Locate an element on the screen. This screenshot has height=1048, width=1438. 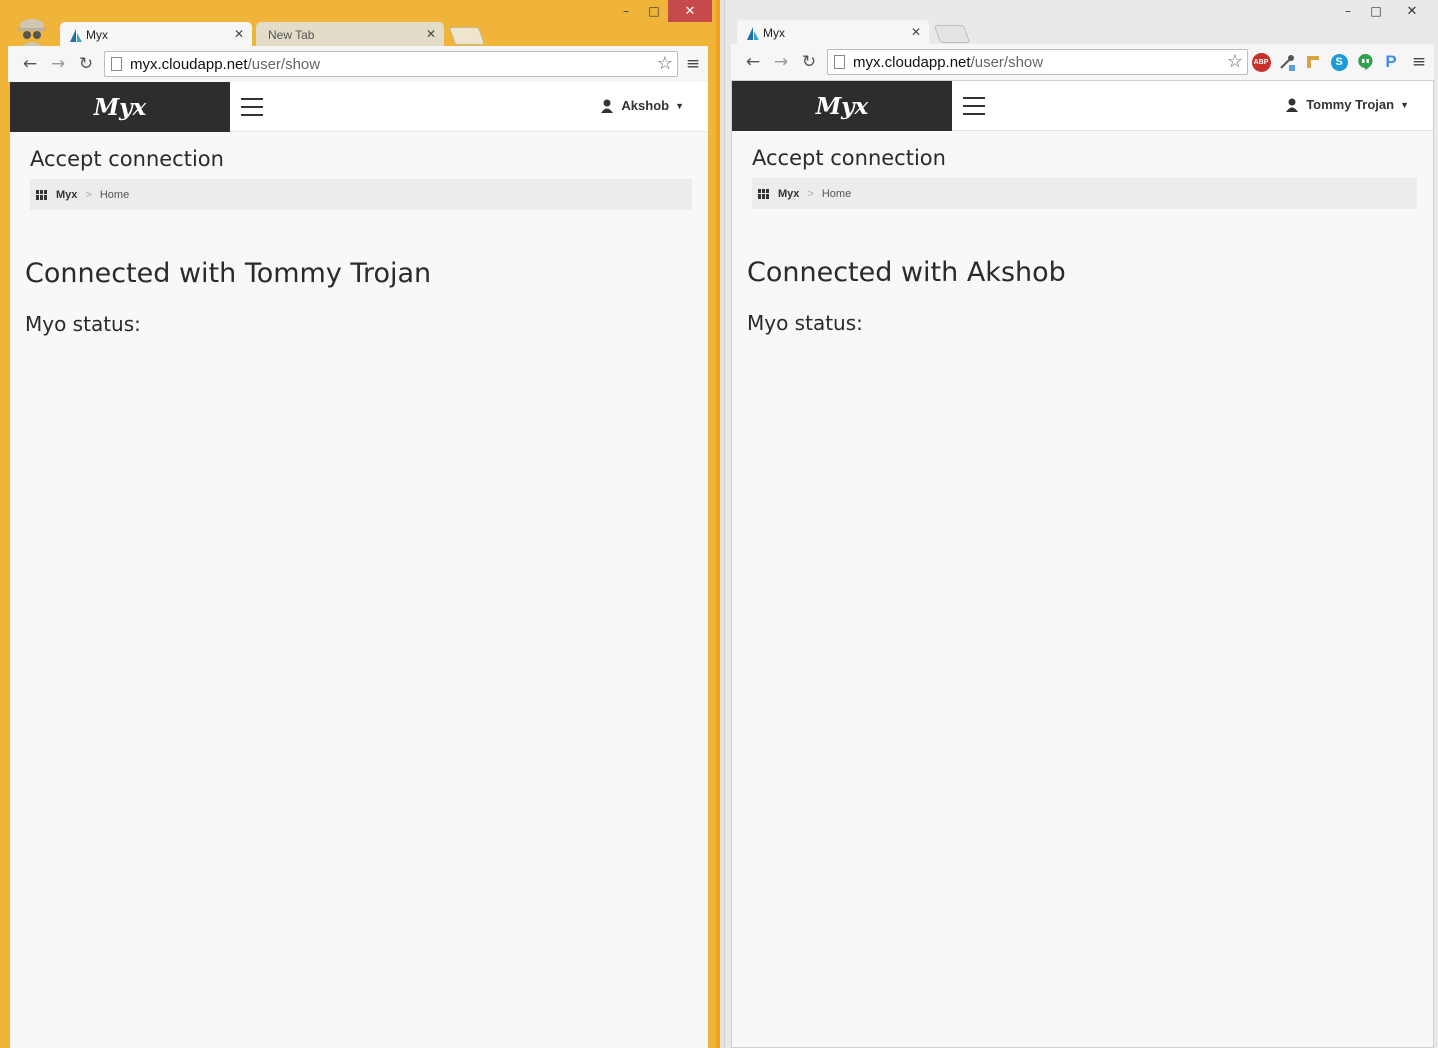
app-navbar: Myx Akshob ▼ is located at coordinates (359, 107).